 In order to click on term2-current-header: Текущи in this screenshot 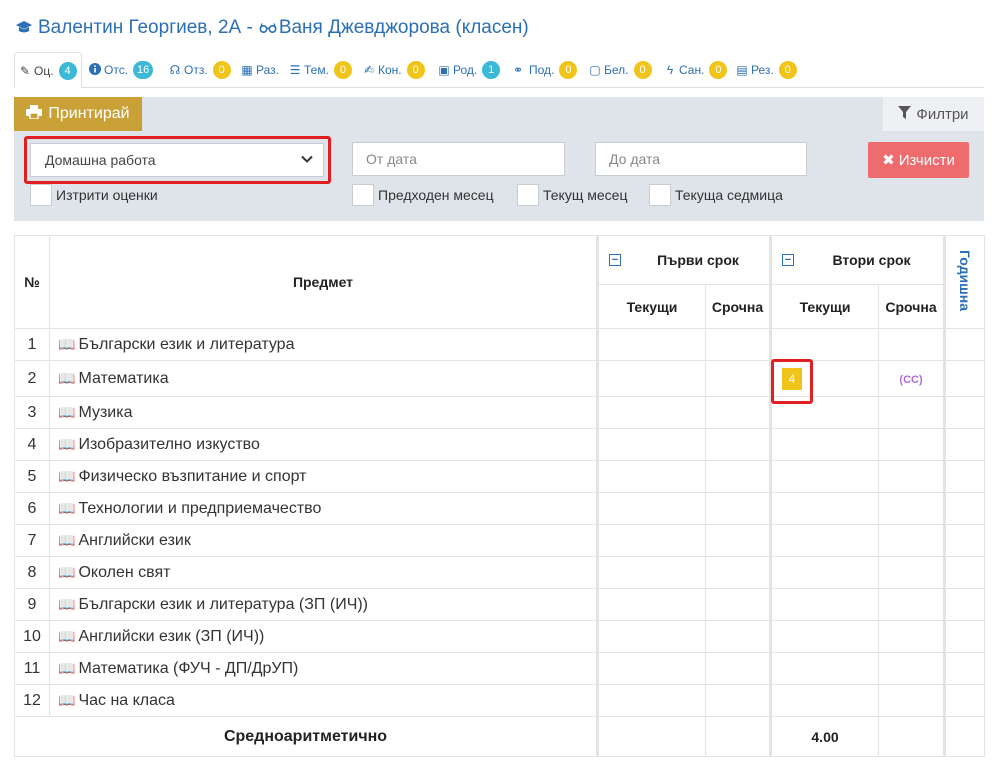, I will do `click(824, 306)`.